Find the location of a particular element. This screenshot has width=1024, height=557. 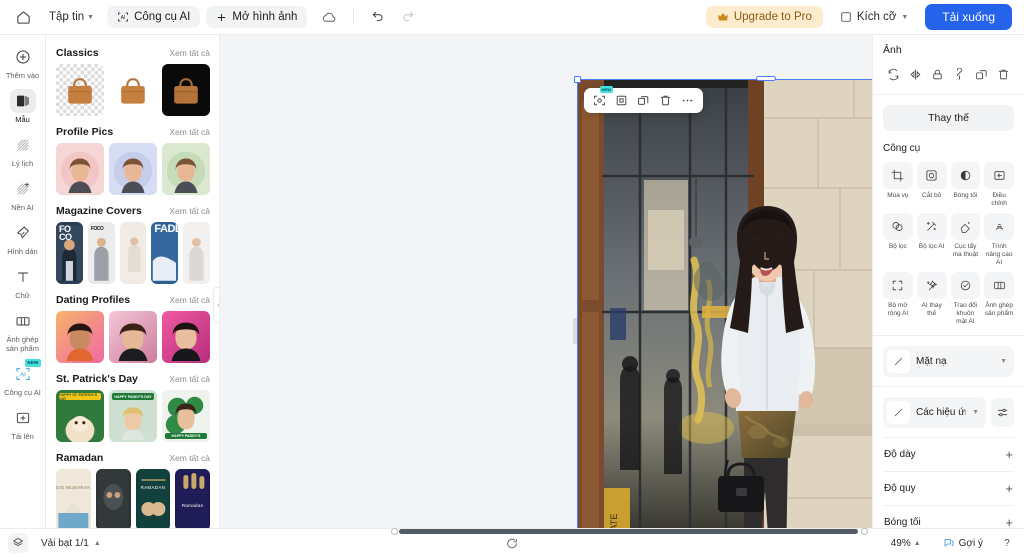

undo-icon is located at coordinates (378, 17).